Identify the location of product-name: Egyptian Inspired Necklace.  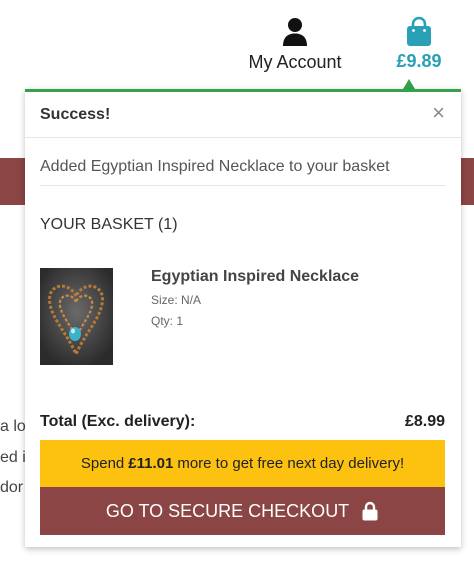
(255, 277).